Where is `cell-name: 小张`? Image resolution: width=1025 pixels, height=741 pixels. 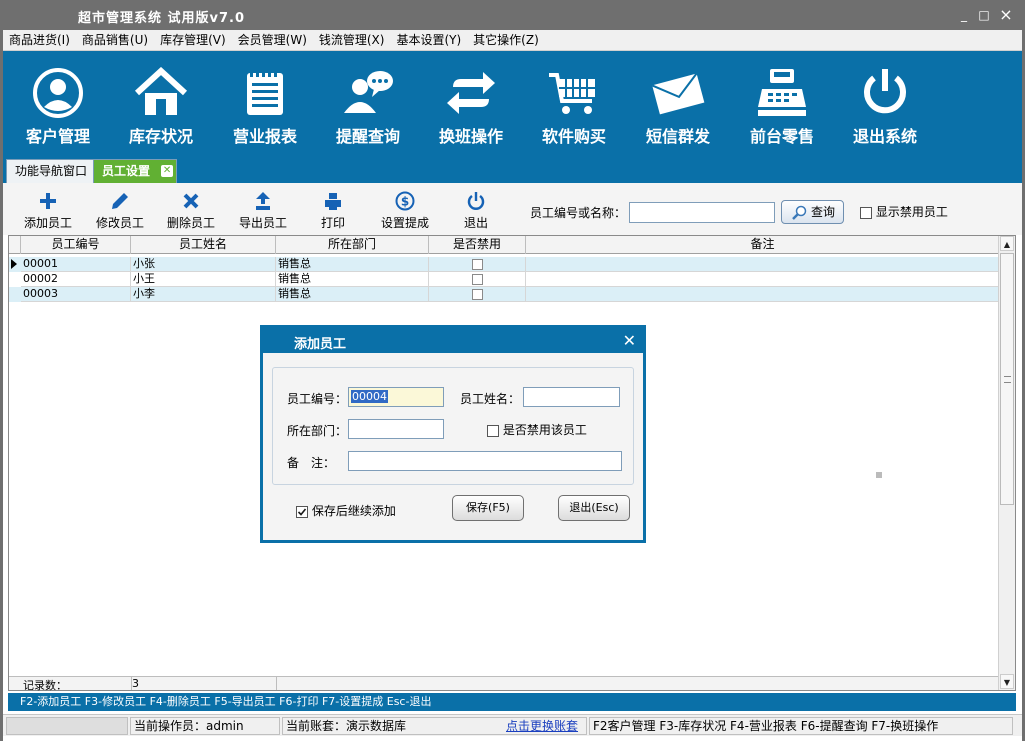
cell-name: 小张 is located at coordinates (203, 264).